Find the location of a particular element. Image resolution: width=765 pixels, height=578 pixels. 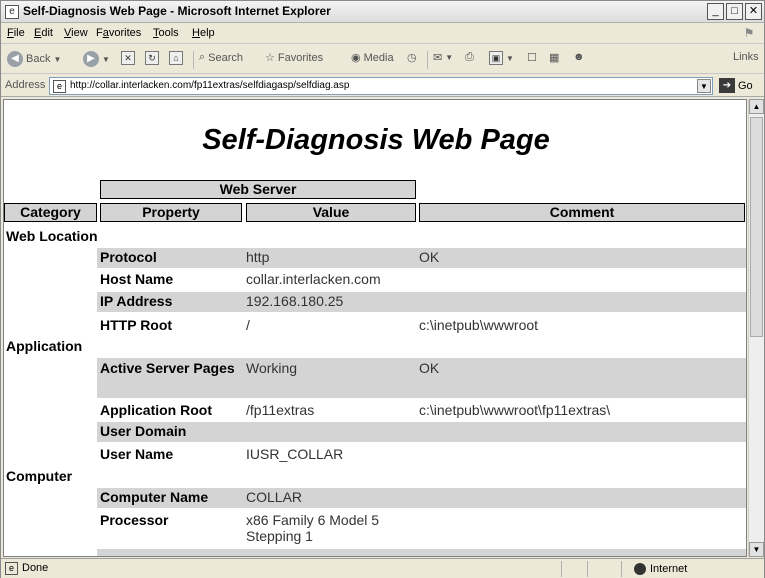

refresh-icon: ↻ is located at coordinates (152, 58).